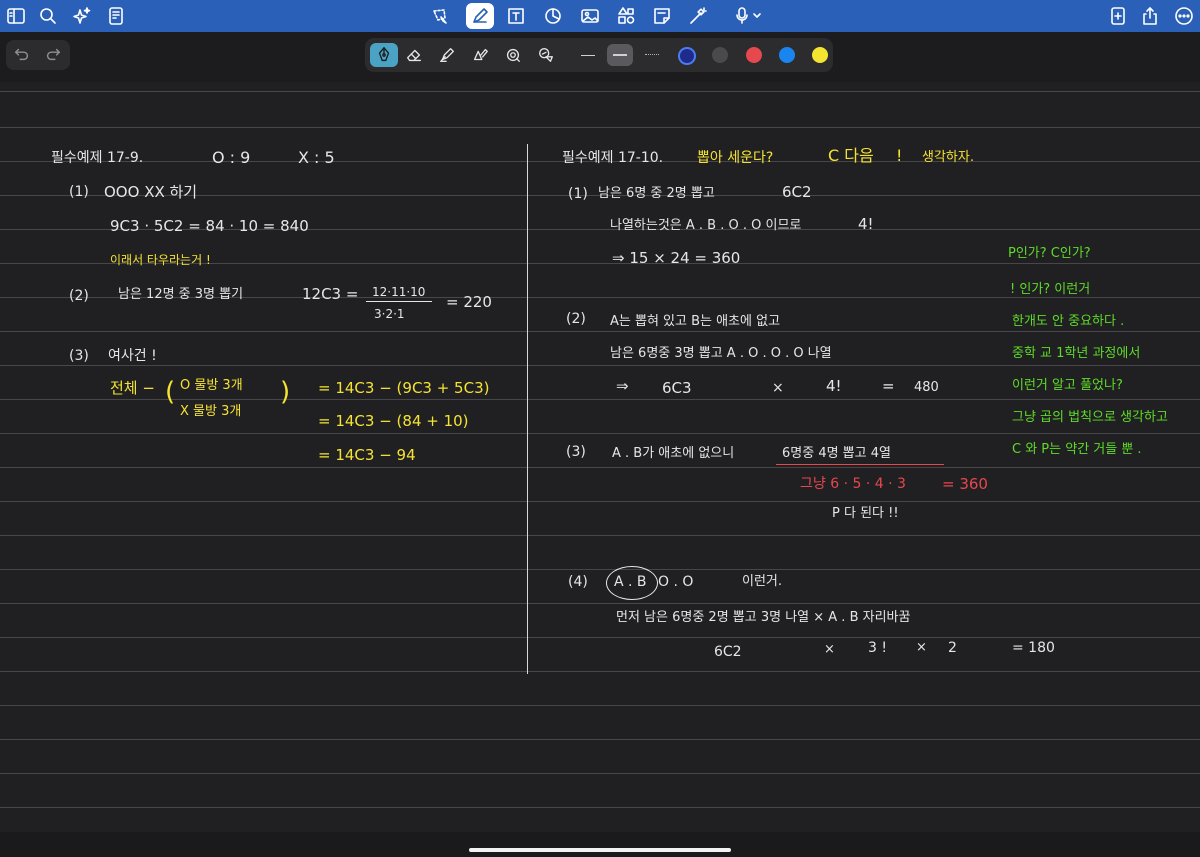  What do you see at coordinates (399, 292) in the screenshot?
I see `p2-fraction-numerator: 12·11·10` at bounding box center [399, 292].